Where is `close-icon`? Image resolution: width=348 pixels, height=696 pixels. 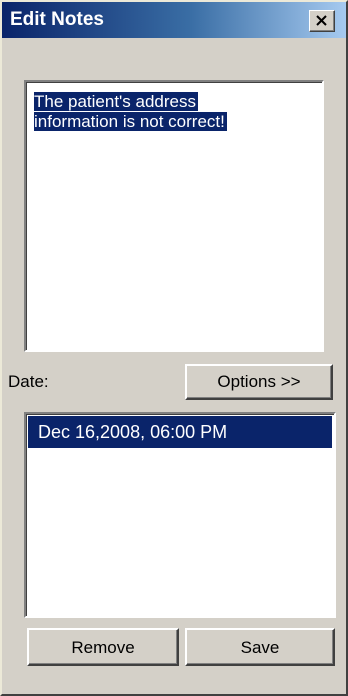 close-icon is located at coordinates (321, 20).